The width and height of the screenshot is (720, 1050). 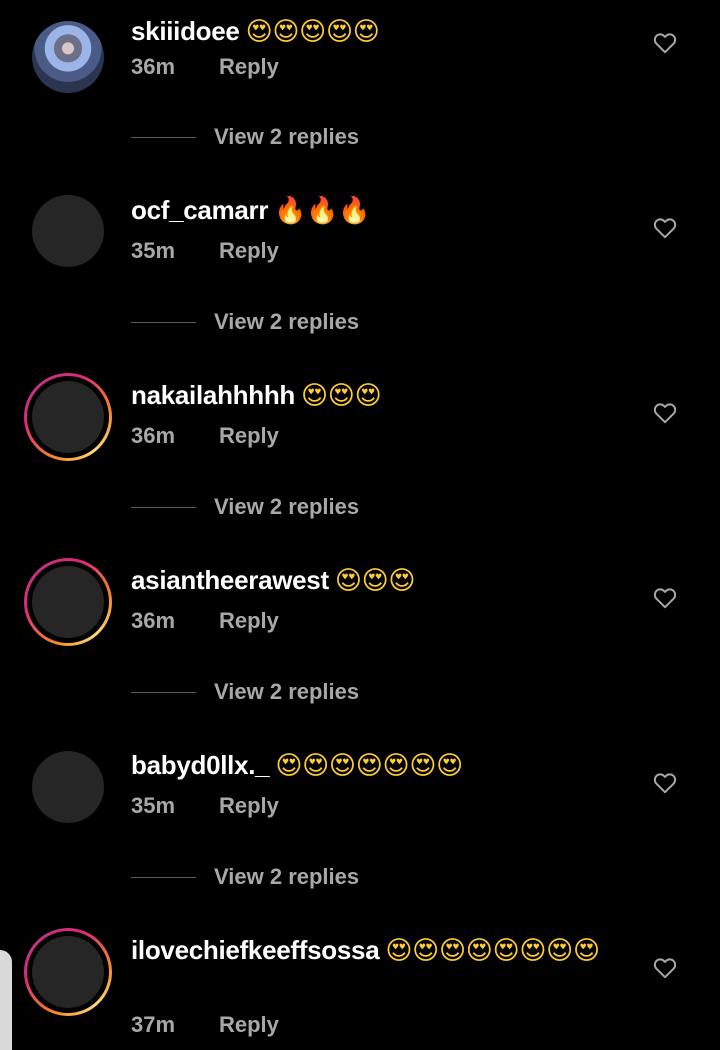 What do you see at coordinates (381, 210) in the screenshot?
I see `comment-header: ocf_camarr 🔥🔥🔥` at bounding box center [381, 210].